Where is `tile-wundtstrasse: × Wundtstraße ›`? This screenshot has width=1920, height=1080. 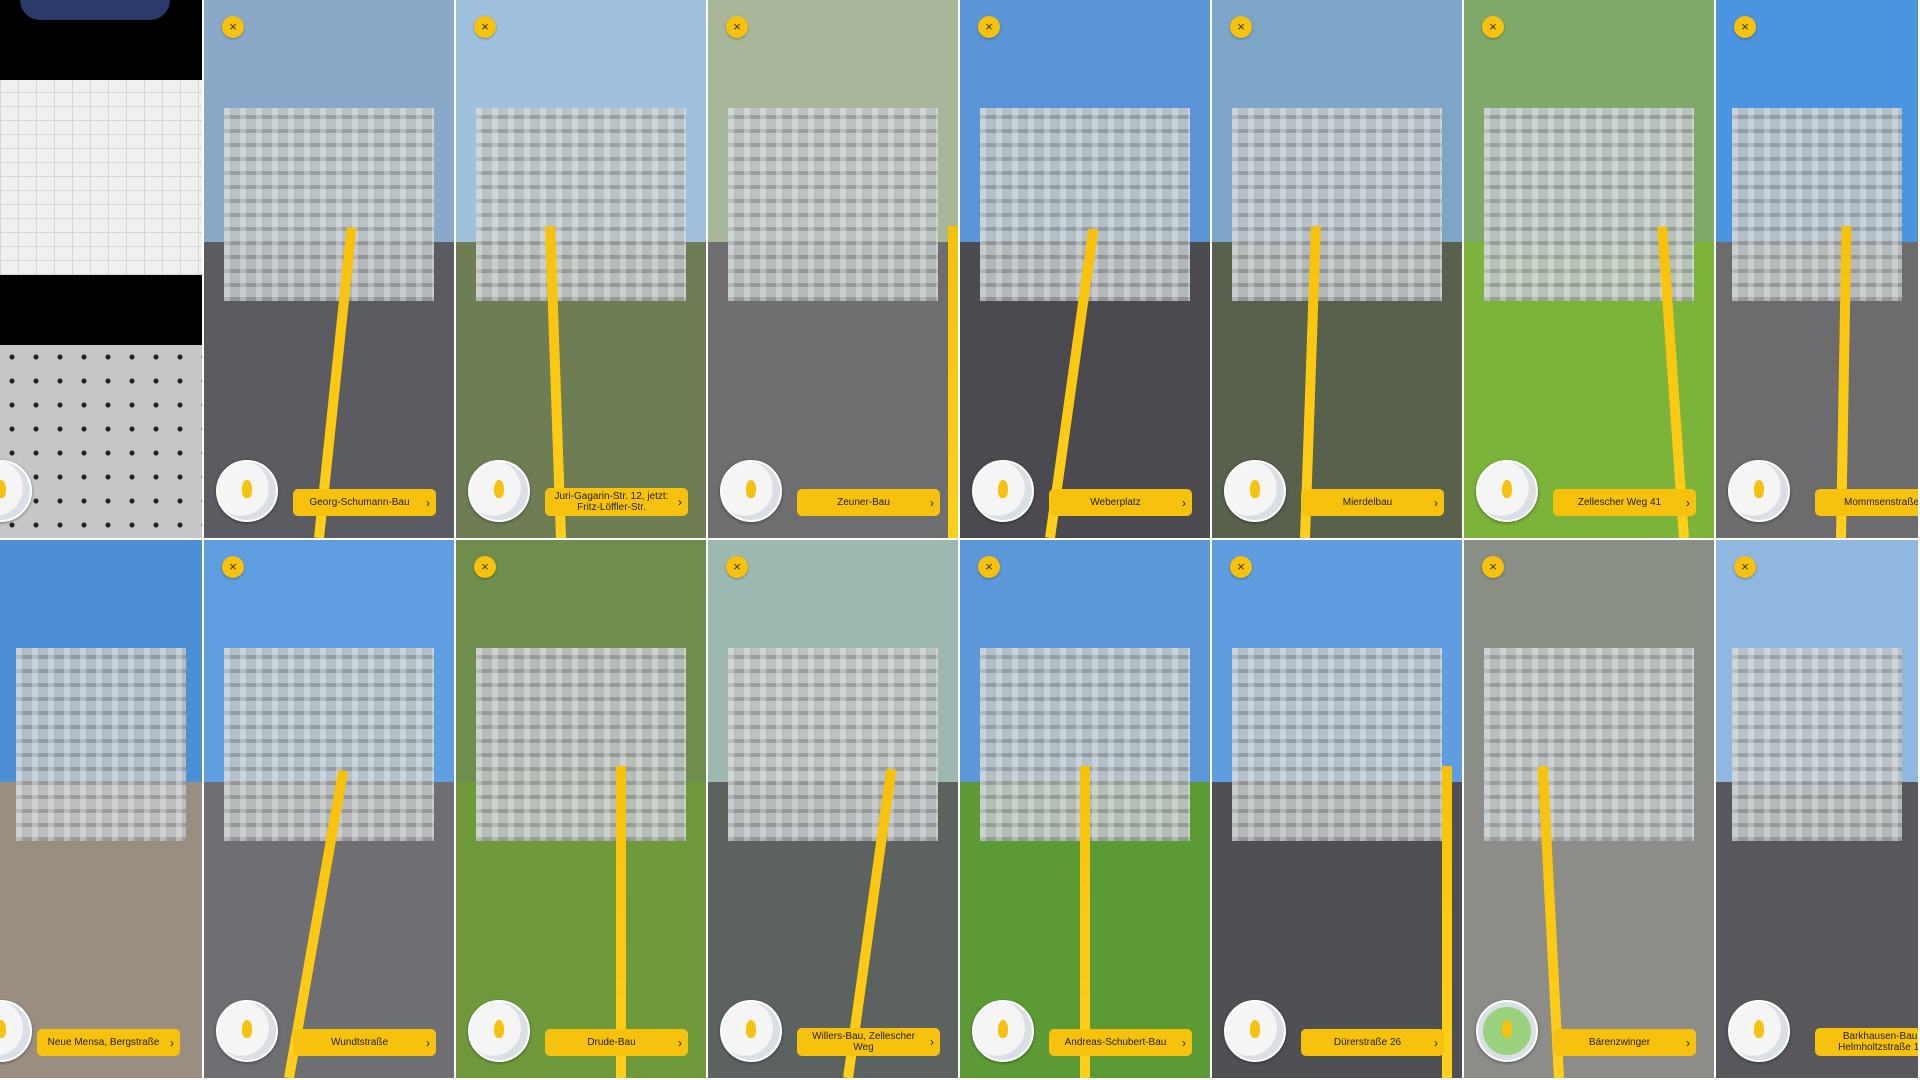
tile-wundtstrasse: × Wundtstraße › is located at coordinates (330, 810).